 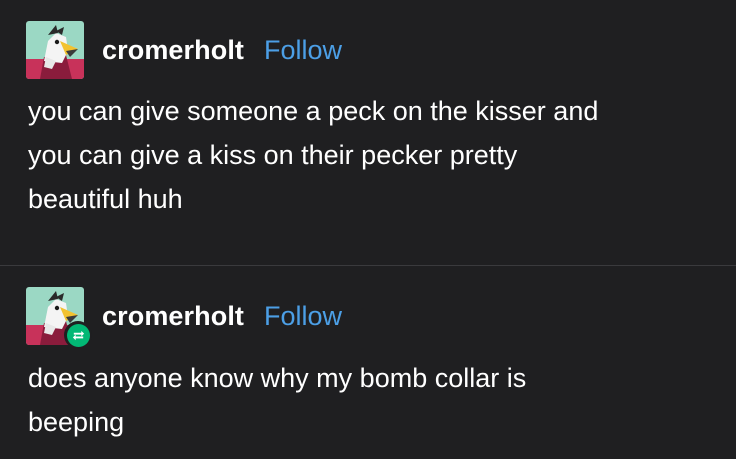 What do you see at coordinates (277, 378) in the screenshot?
I see `post-text-line: does anyone know why my bomb collar is` at bounding box center [277, 378].